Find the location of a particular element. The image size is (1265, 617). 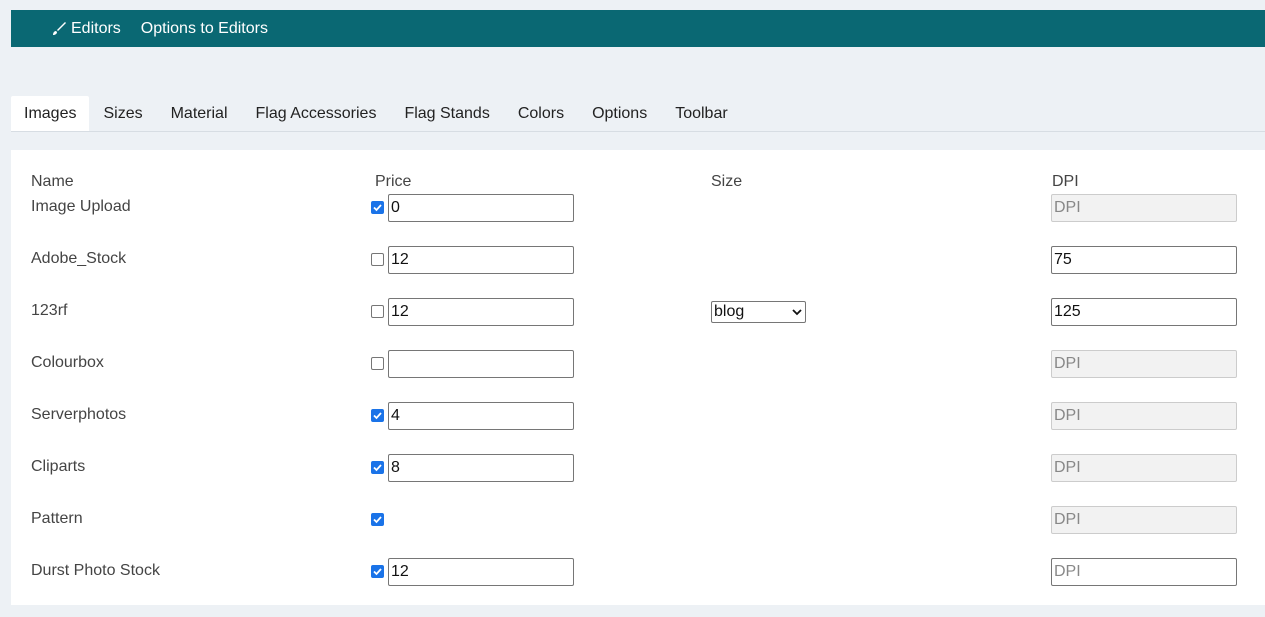

row-name: Serverphotos is located at coordinates (79, 414).